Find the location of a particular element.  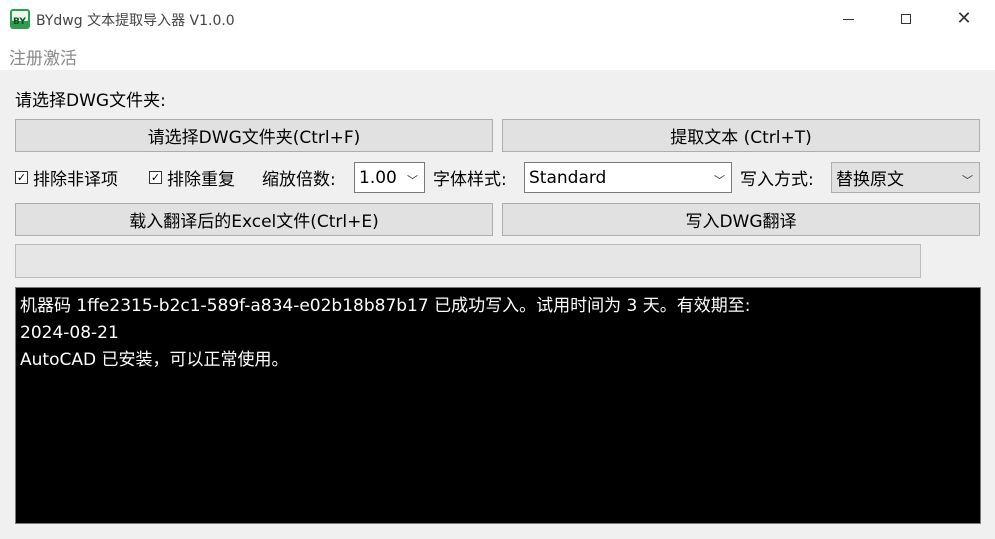

select-folder-button: 请选择DWG文件夹(Ctrl+F) is located at coordinates (254, 135).